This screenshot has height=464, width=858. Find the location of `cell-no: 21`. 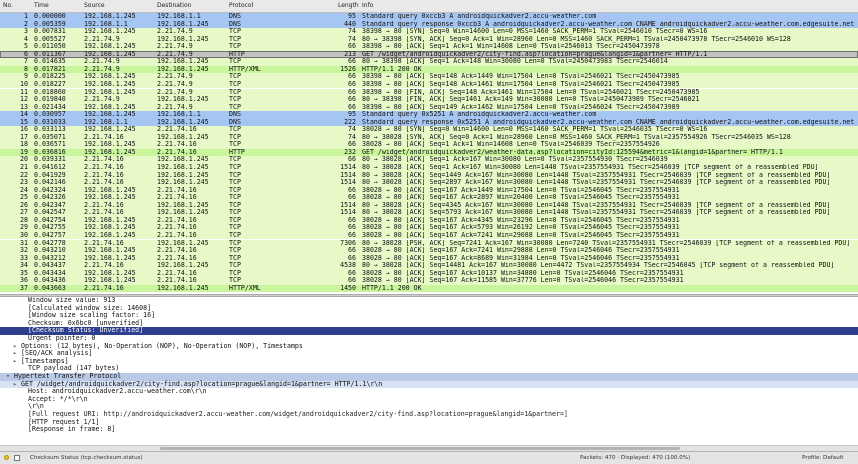

cell-no: 21 is located at coordinates (24, 167).